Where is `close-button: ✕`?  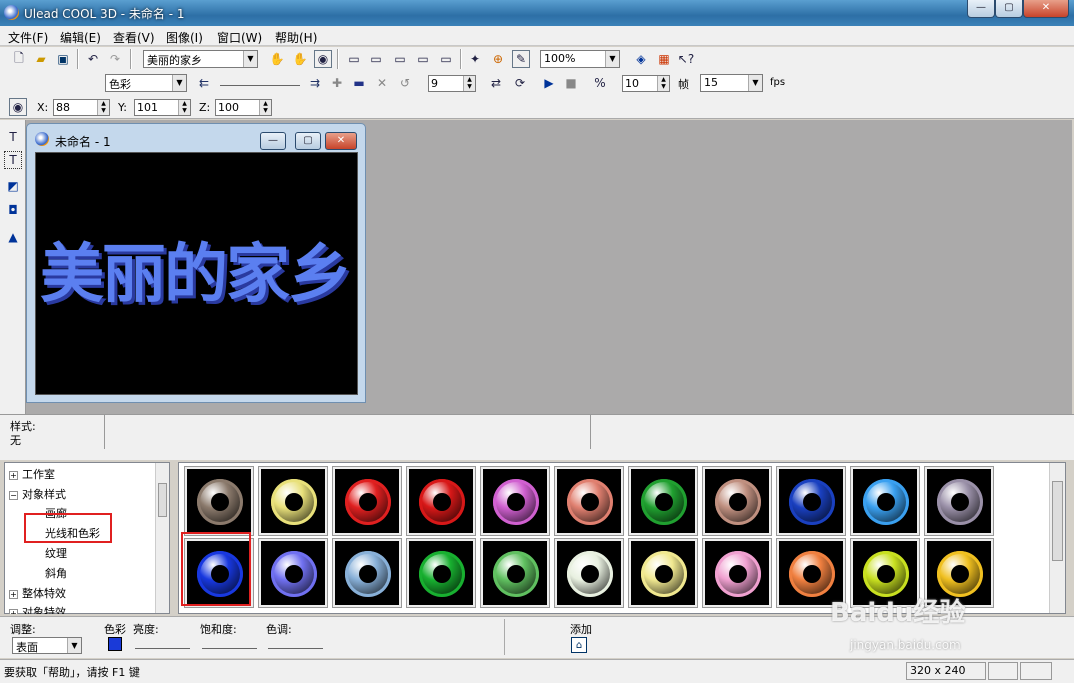 close-button: ✕ is located at coordinates (1046, 9).